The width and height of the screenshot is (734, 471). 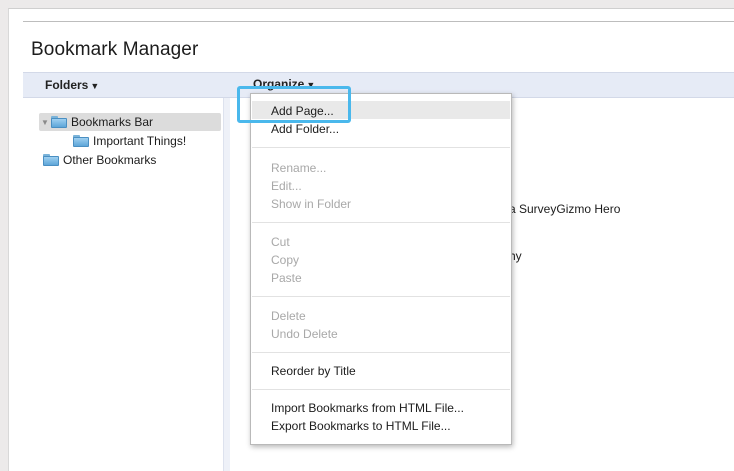 What do you see at coordinates (112, 122) in the screenshot?
I see `tree-item-label: Bookmarks Bar` at bounding box center [112, 122].